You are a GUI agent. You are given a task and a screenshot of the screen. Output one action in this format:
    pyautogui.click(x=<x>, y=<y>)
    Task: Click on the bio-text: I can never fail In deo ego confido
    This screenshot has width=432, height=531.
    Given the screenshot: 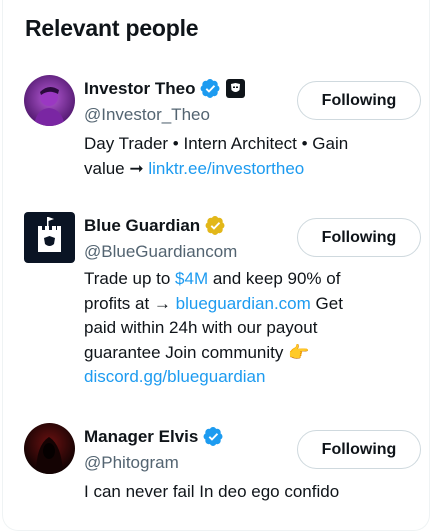 What is the action you would take?
    pyautogui.click(x=212, y=491)
    